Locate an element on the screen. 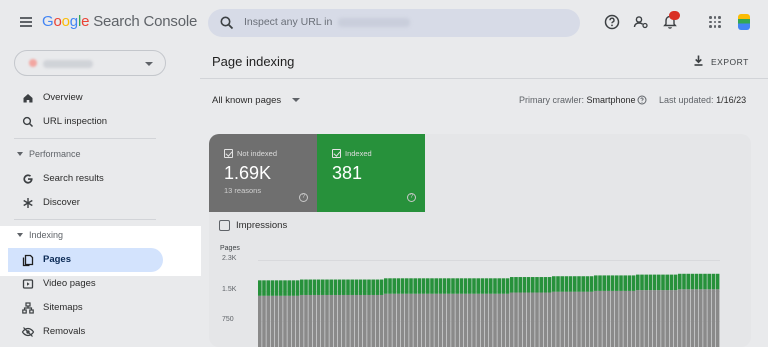 Image resolution: width=768 pixels, height=347 pixels. indexed-tile: Indexed 381 ? is located at coordinates (371, 173).